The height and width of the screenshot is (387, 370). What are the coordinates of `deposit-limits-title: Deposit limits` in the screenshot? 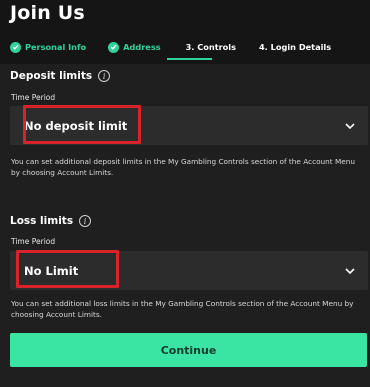 It's located at (51, 76).